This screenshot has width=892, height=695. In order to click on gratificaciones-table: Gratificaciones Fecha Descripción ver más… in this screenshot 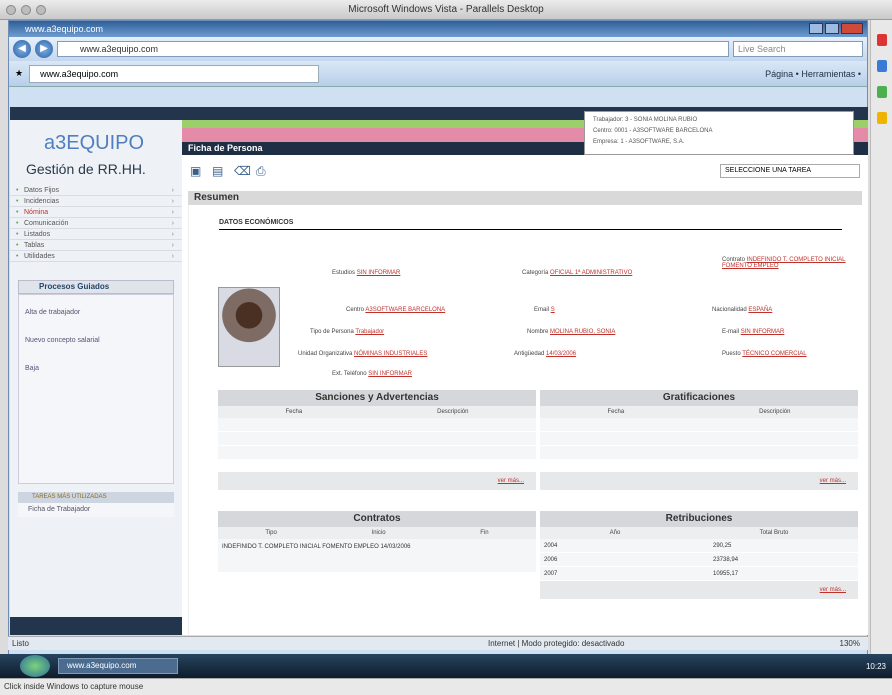, I will do `click(699, 440)`.